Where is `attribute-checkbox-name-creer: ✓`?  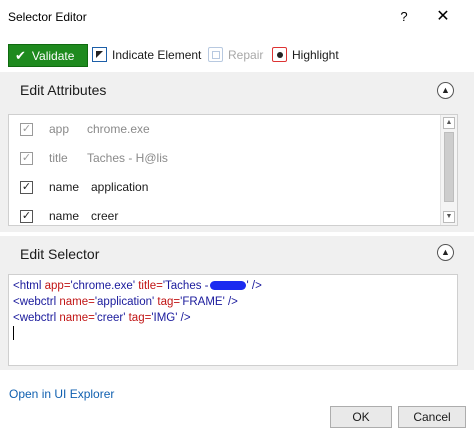
attribute-checkbox-name-creer: ✓ is located at coordinates (26, 216).